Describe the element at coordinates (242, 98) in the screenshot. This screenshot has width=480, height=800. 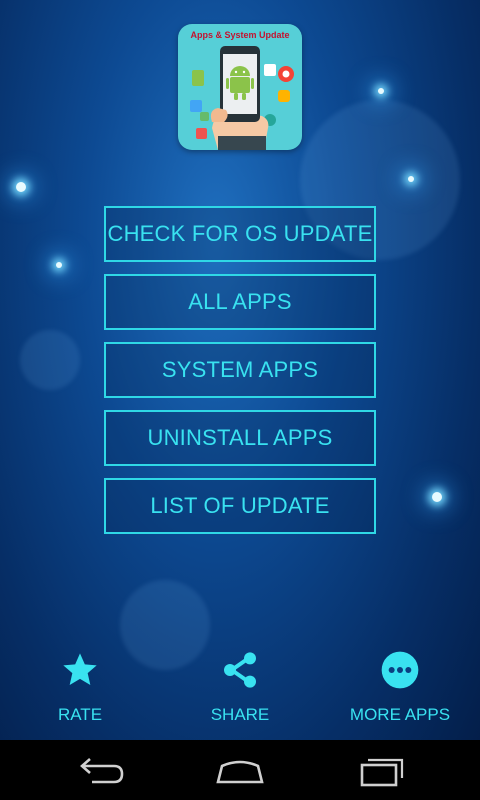
I see `android-phone-update-icon` at that location.